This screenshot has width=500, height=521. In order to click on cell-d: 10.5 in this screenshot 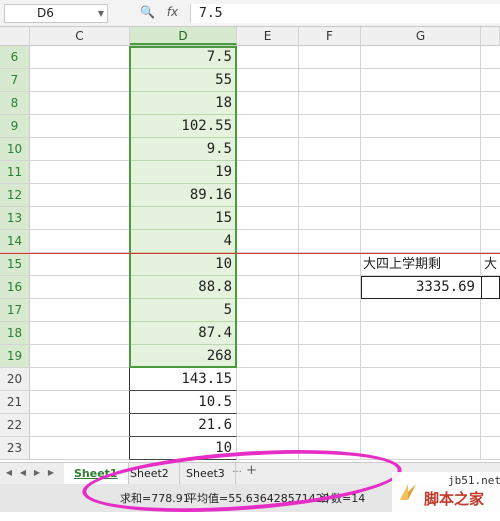, I will do `click(183, 402)`.